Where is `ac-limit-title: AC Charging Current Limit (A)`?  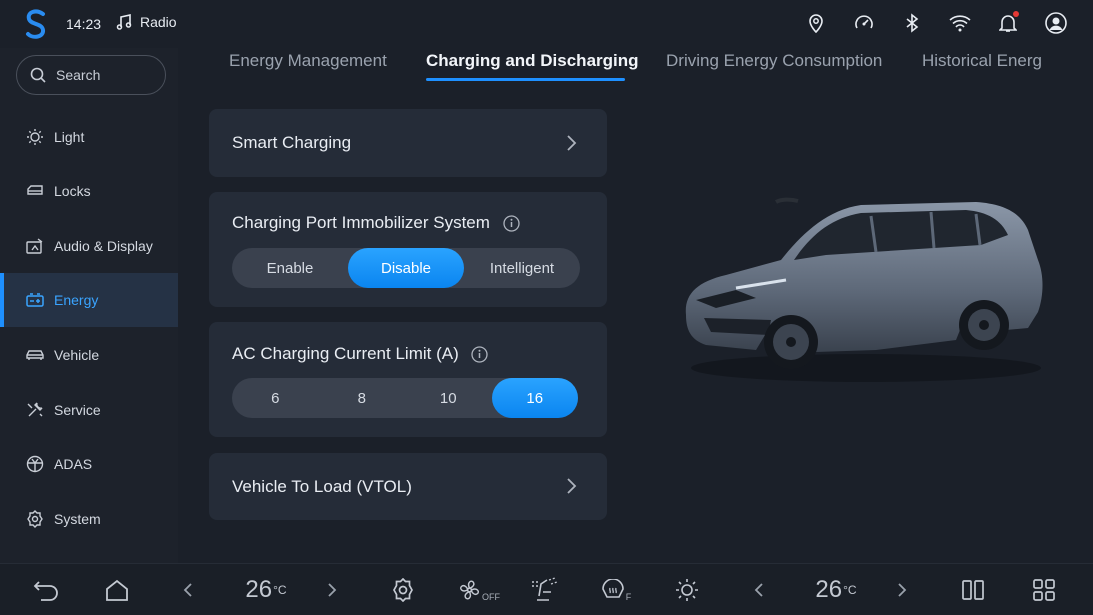 ac-limit-title: AC Charging Current Limit (A) is located at coordinates (345, 353).